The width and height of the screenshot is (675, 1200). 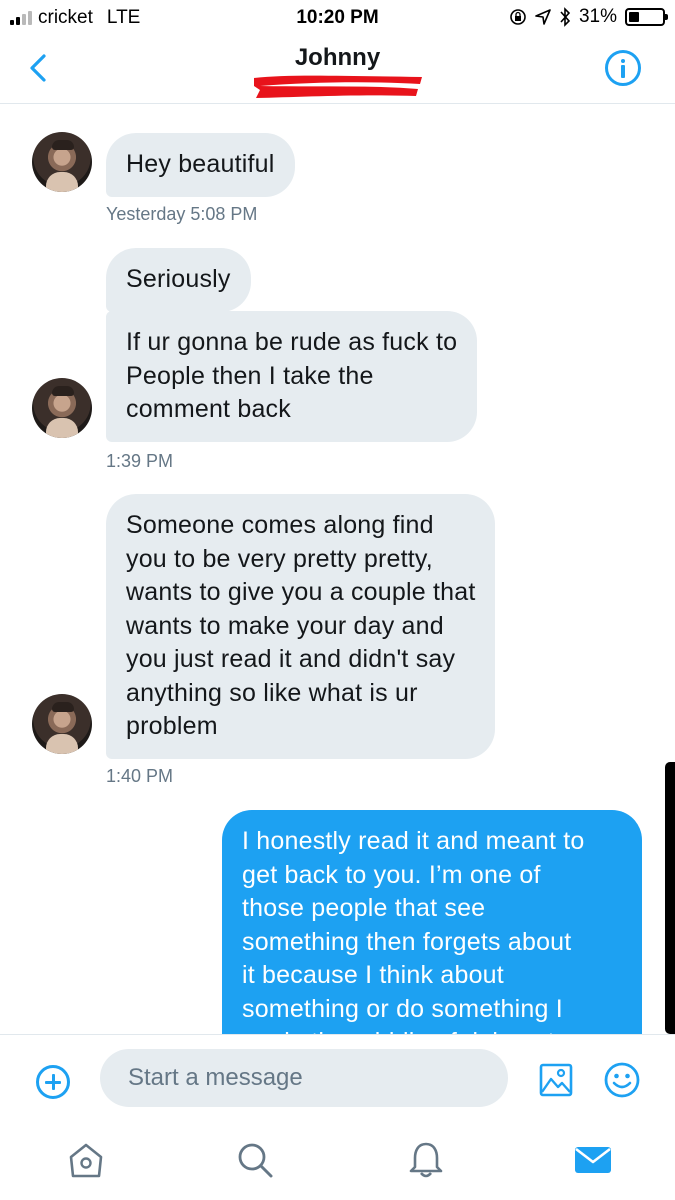 I want to click on conversation-title: Johnny, so click(x=337, y=58).